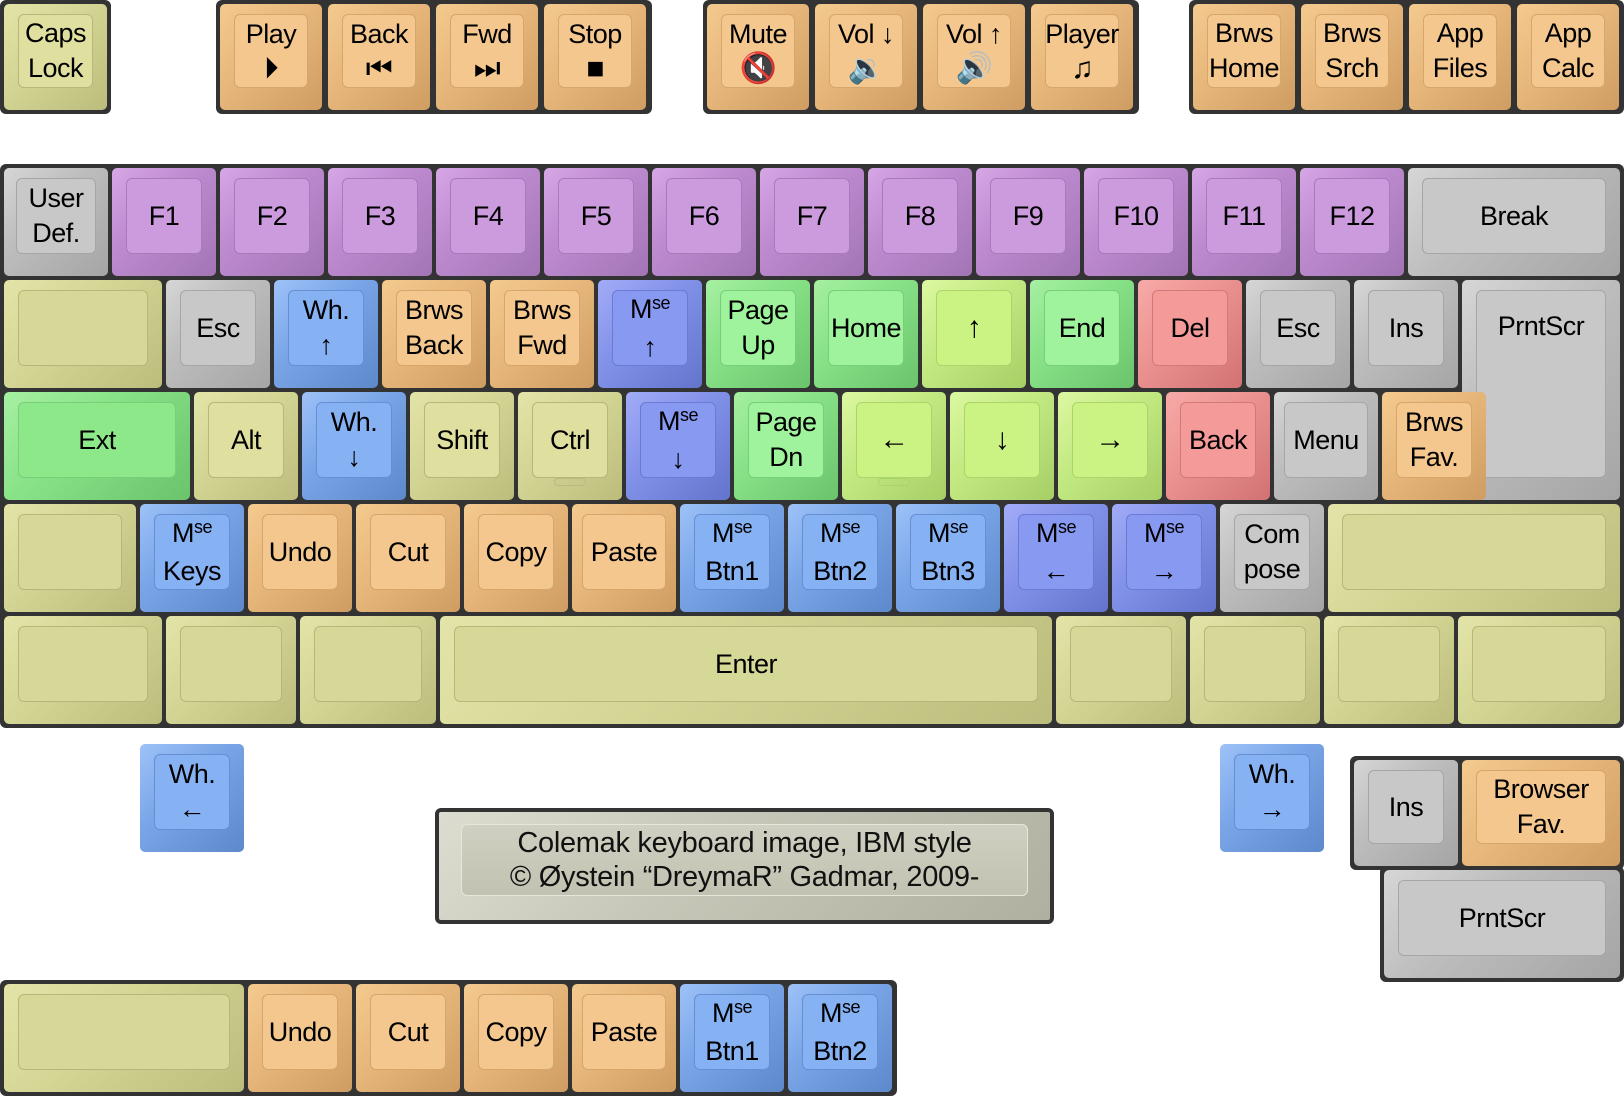  I want to click on copy-key: Copy, so click(516, 558).